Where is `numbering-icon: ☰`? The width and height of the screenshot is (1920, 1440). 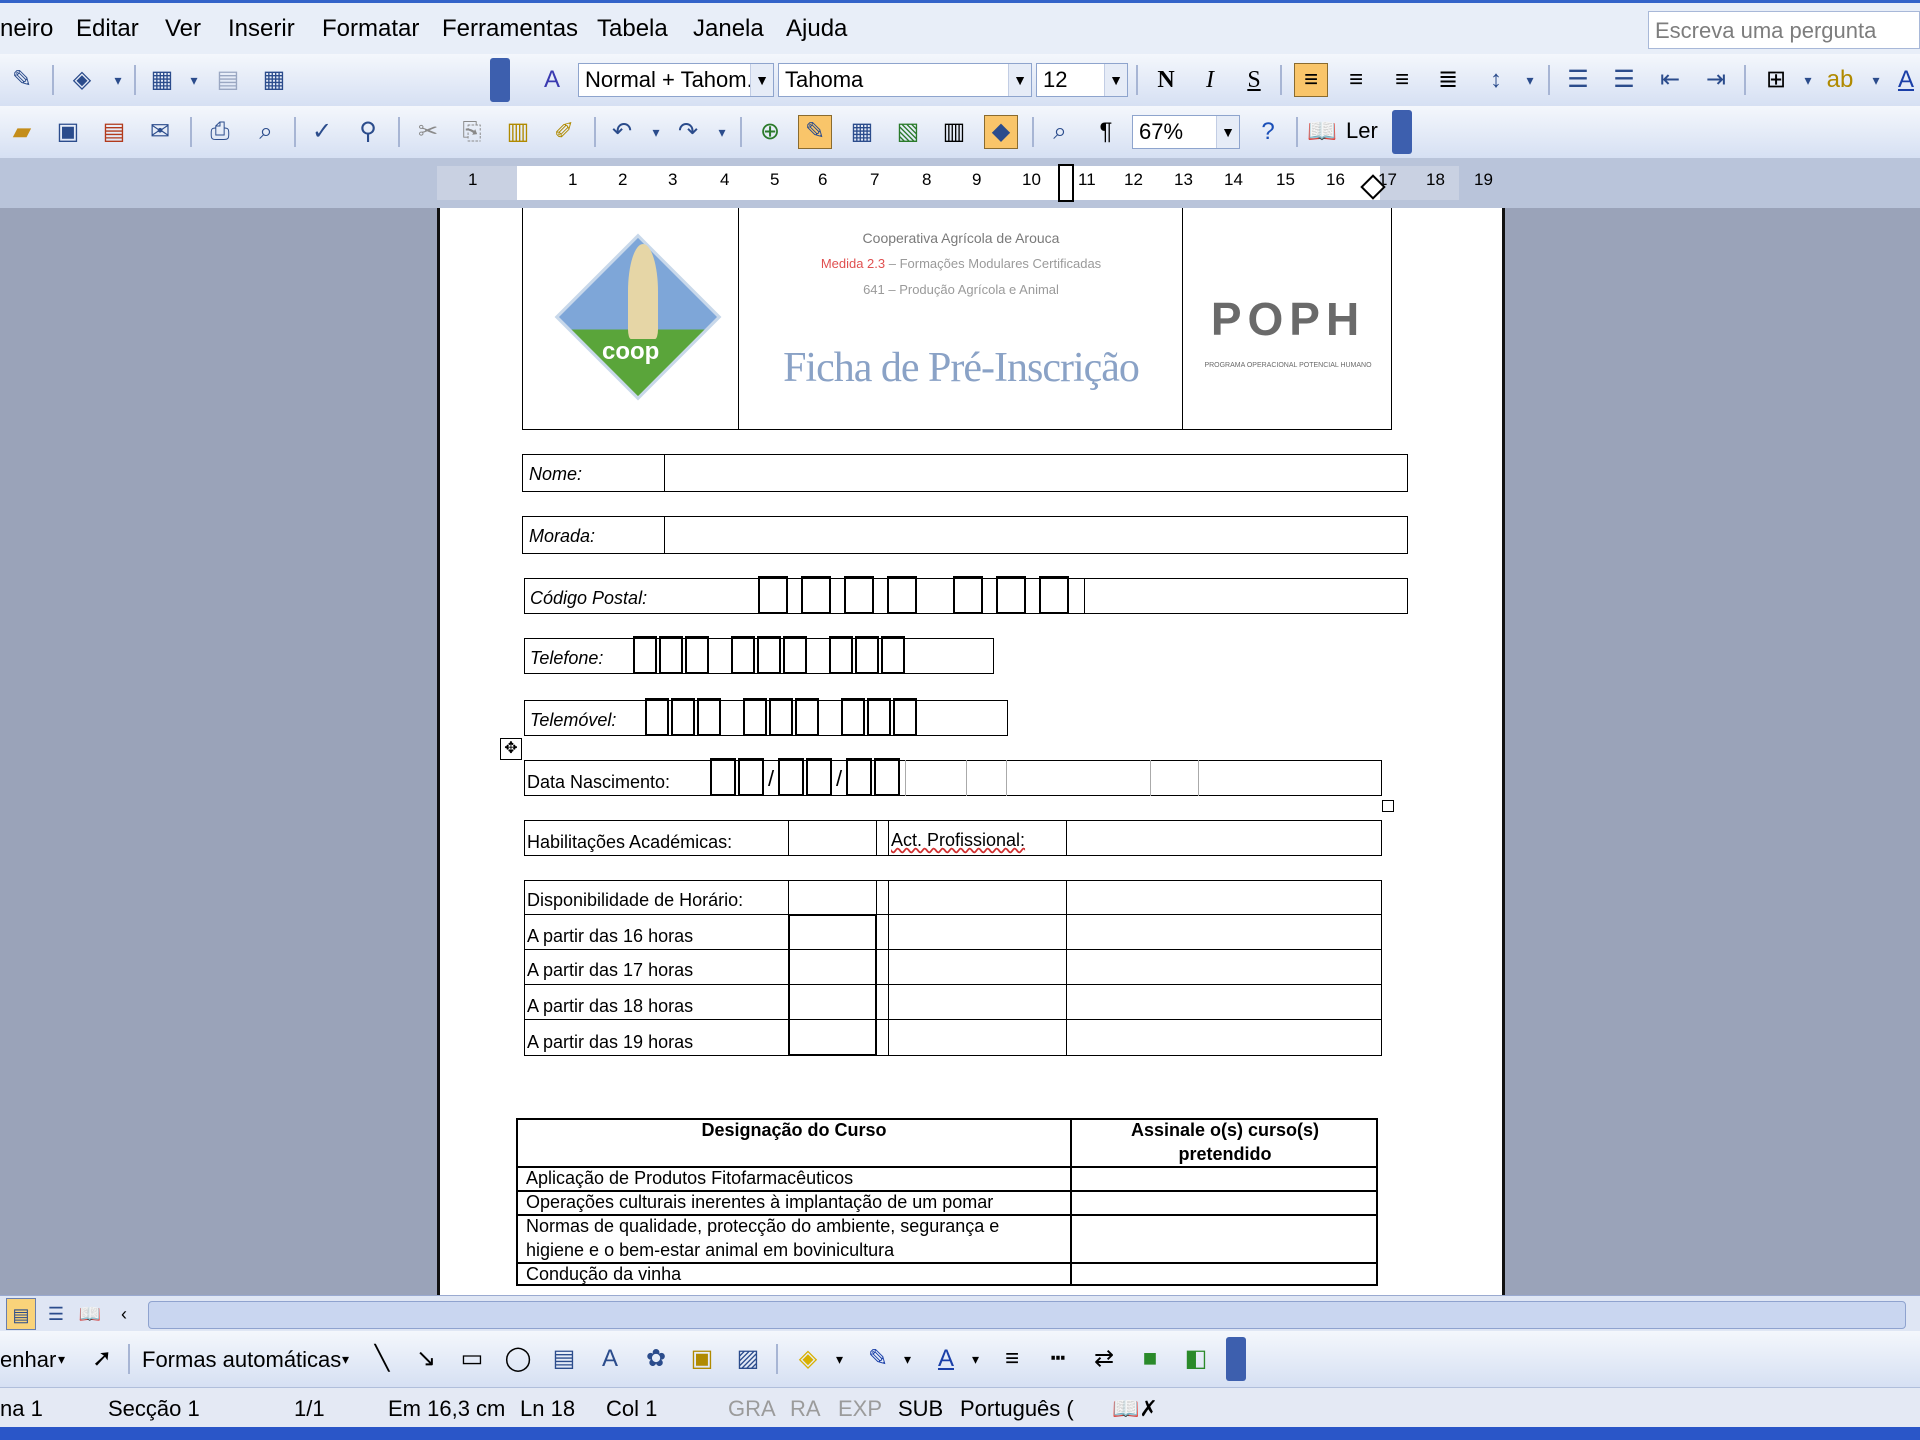
numbering-icon: ☰ is located at coordinates (1578, 80).